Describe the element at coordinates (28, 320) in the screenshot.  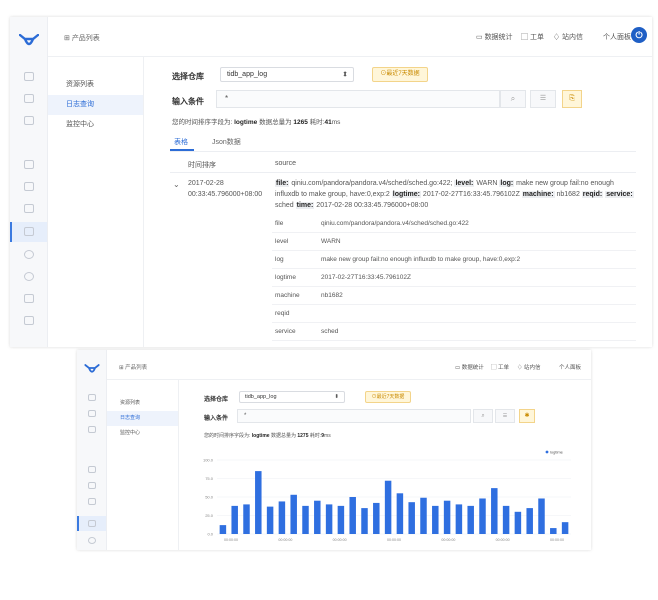
I see `help-icon` at that location.